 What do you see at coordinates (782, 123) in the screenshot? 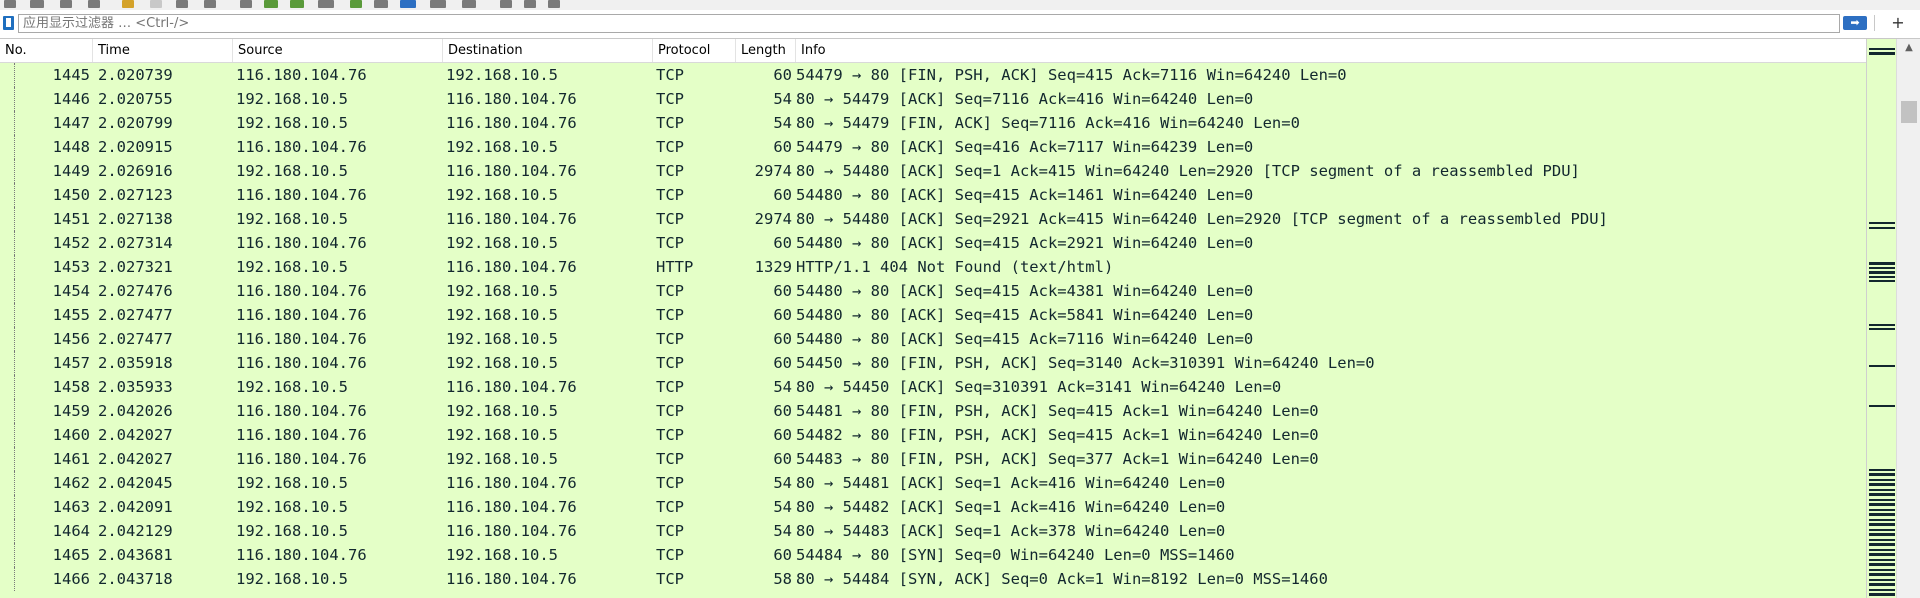
I see `packet-cell-len: 54` at bounding box center [782, 123].